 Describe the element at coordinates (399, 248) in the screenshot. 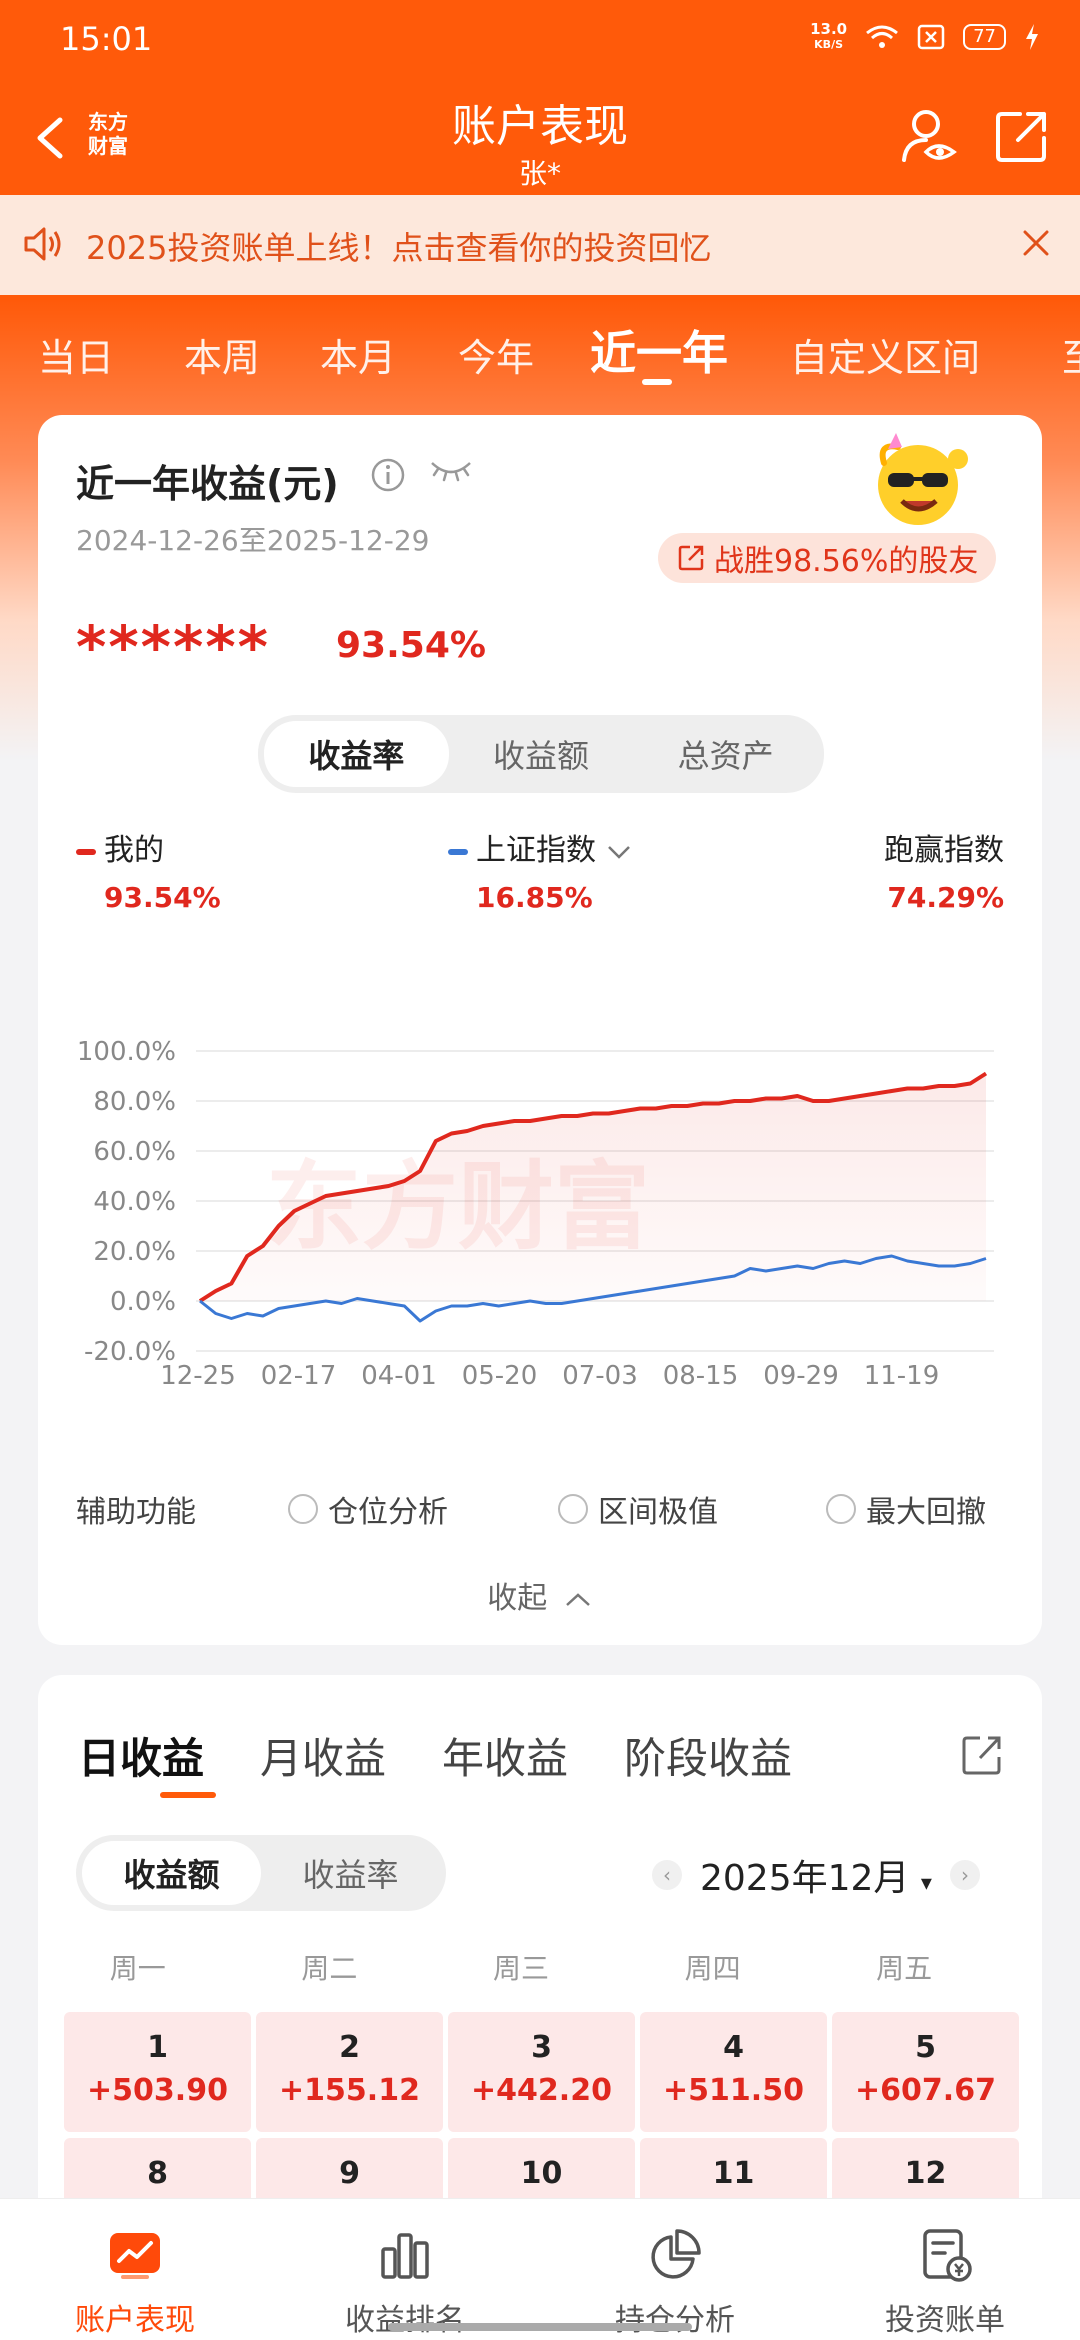

I see `notice-text: 2025投资账单上线！点击查看你的投资回忆` at that location.